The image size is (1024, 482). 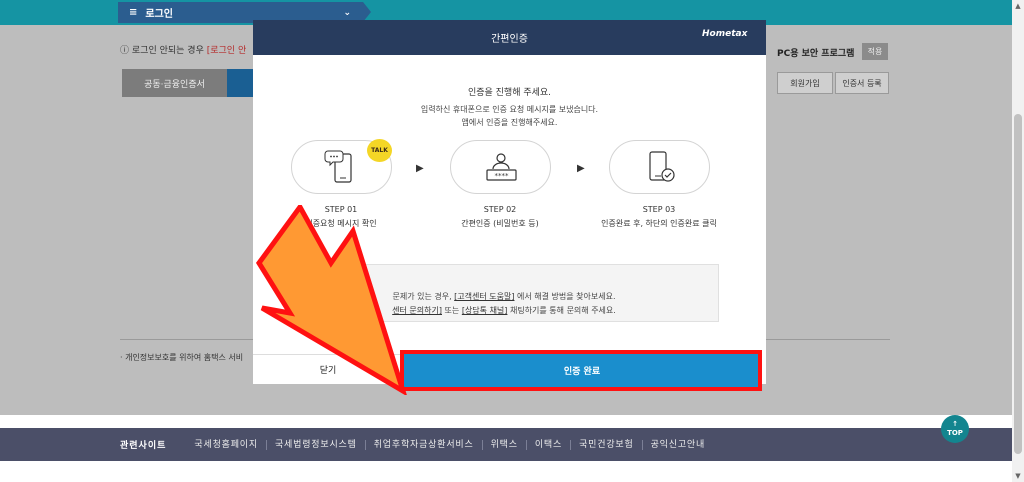 What do you see at coordinates (315, 444) in the screenshot?
I see `footer-link: 국세법령정보시스템` at bounding box center [315, 444].